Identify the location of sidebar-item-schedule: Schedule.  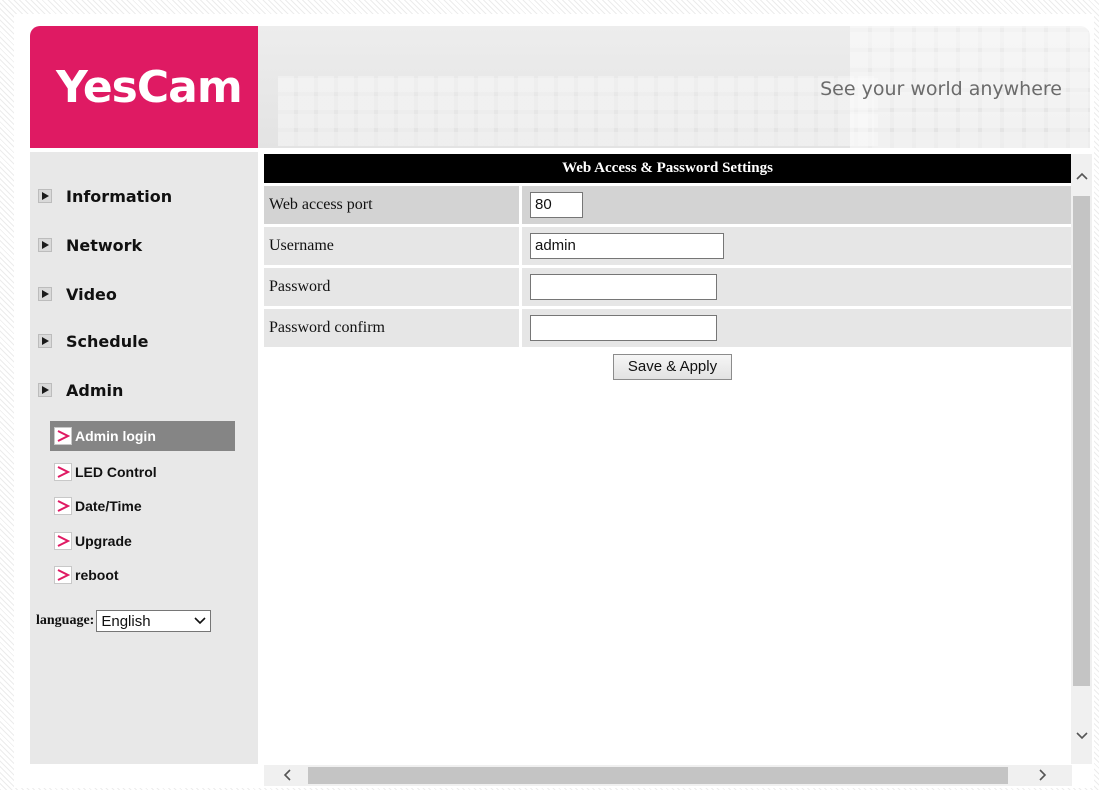
(93, 341).